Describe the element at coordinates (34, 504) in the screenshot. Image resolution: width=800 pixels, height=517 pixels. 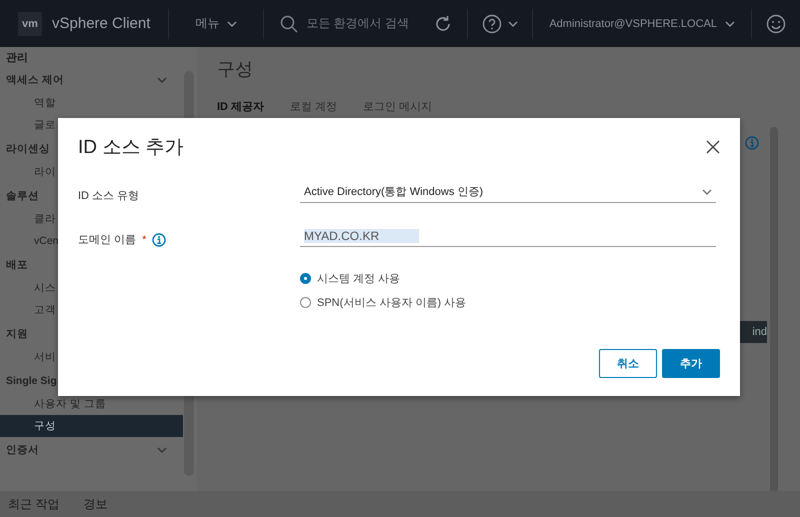
I see `bottom-tab: 최근 작업` at that location.